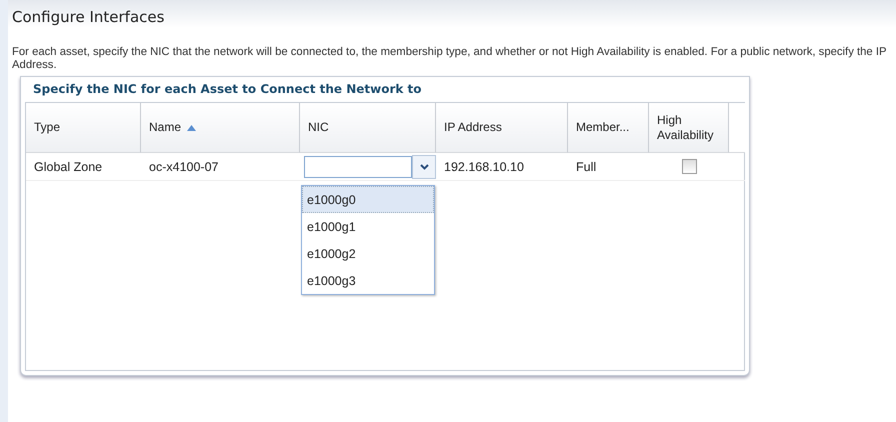 This screenshot has height=422, width=896. Describe the element at coordinates (220, 128) in the screenshot. I see `column-header: Name` at that location.